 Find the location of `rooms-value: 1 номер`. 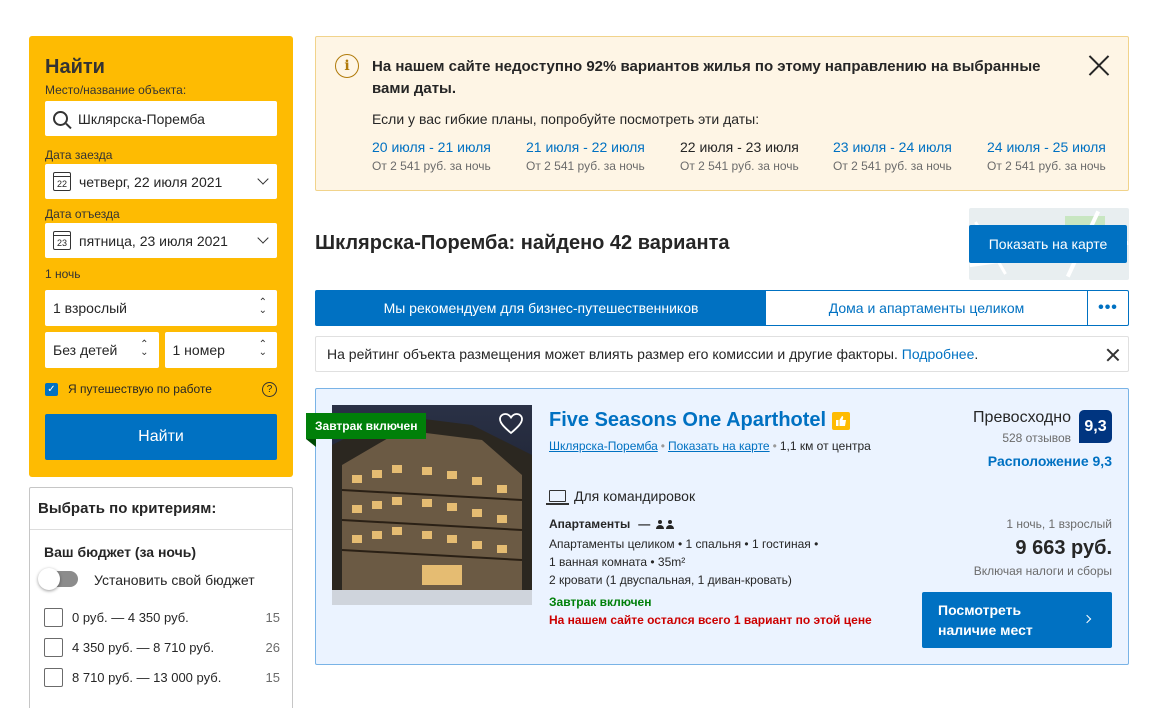

rooms-value: 1 номер is located at coordinates (198, 350).